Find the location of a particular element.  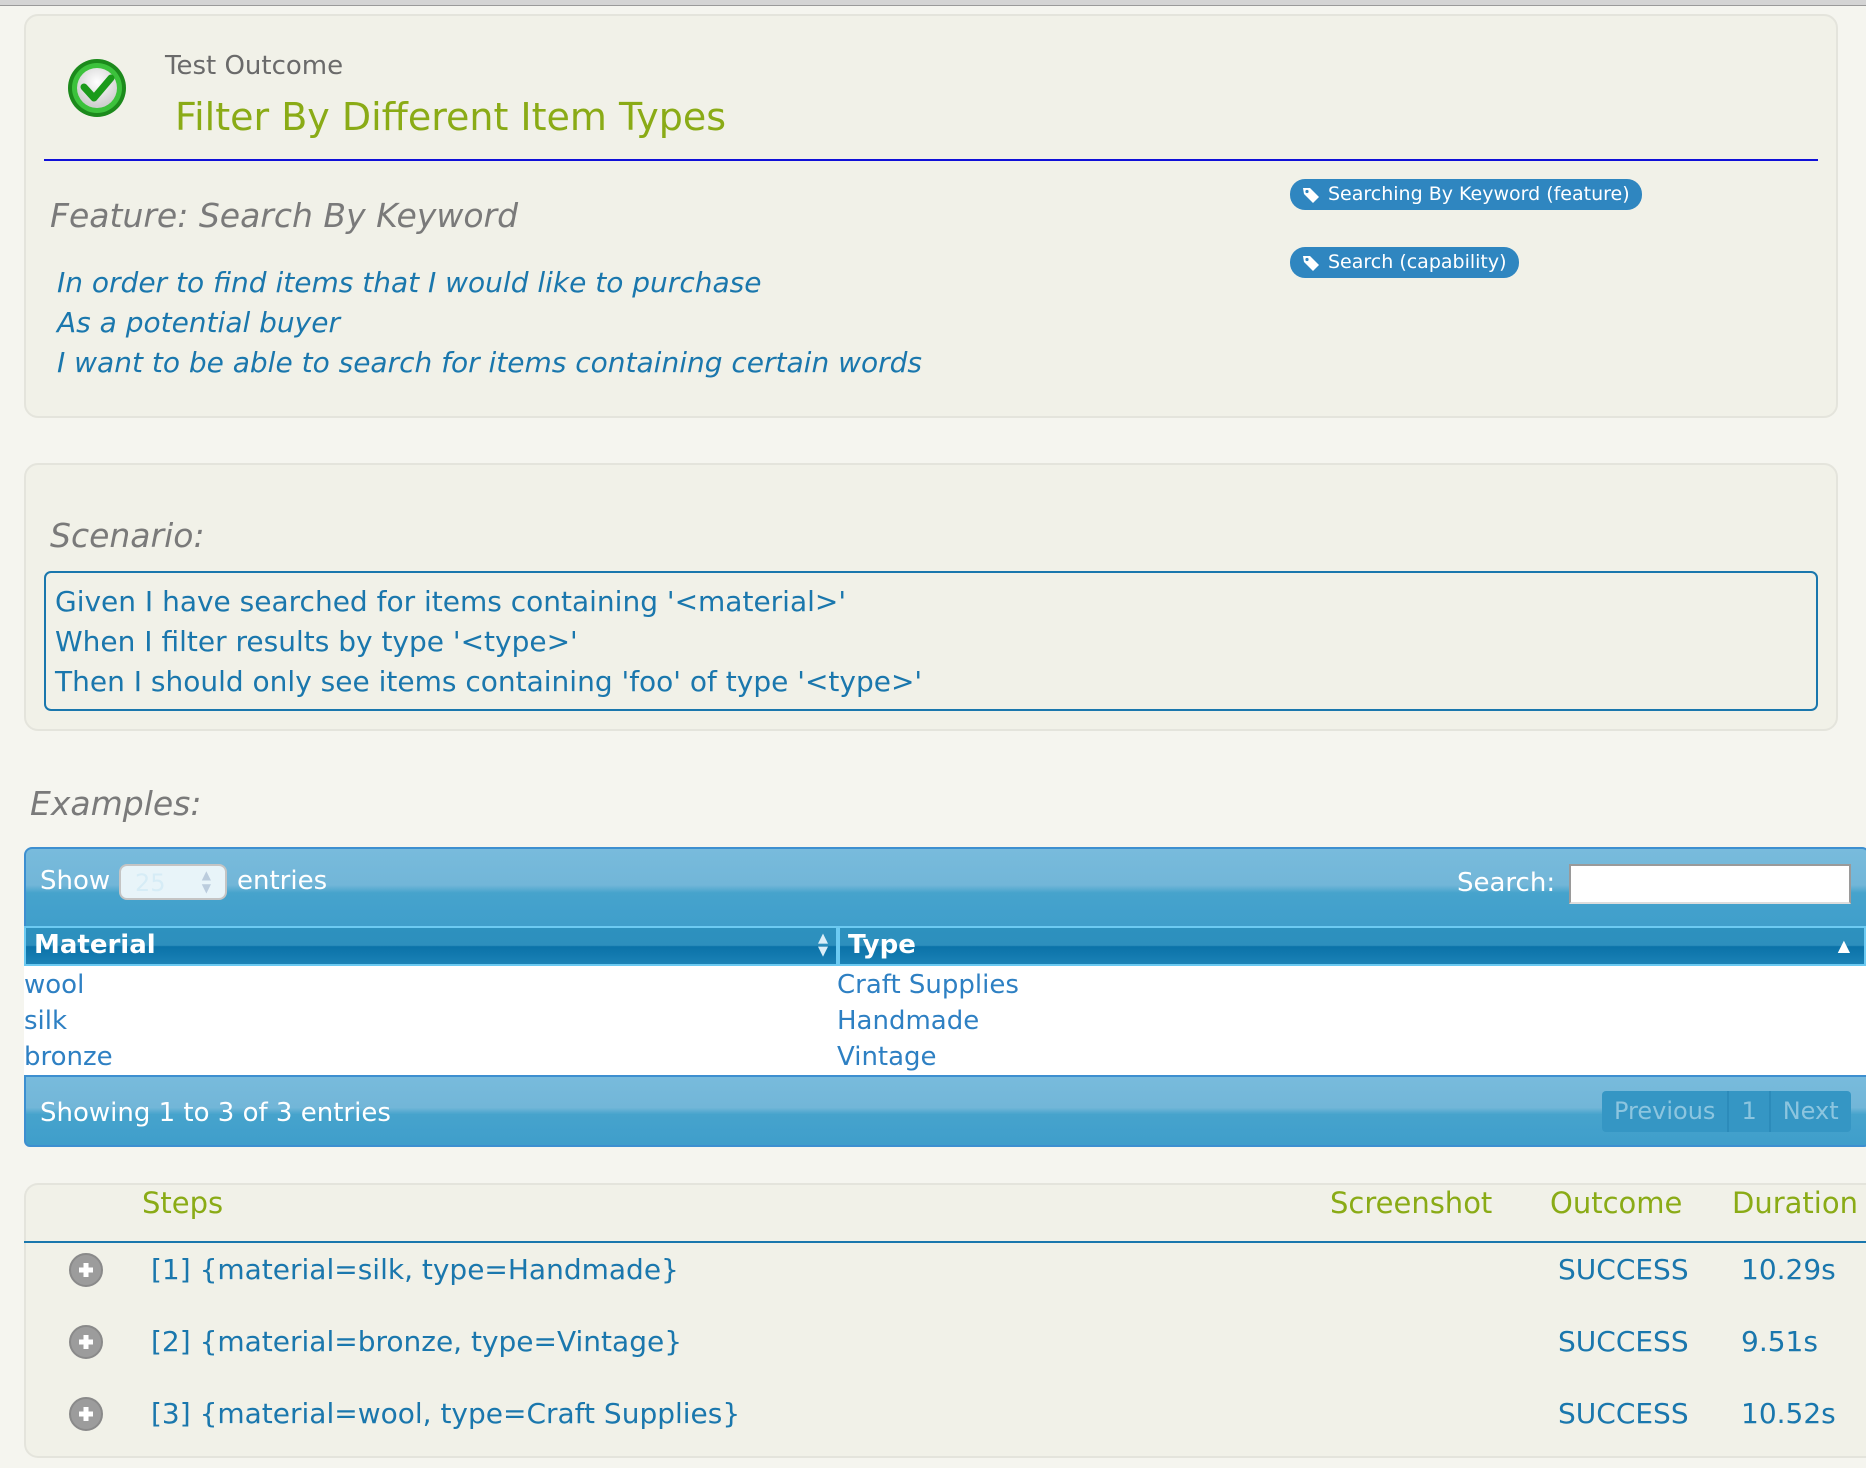

duration-header: Duration is located at coordinates (1795, 1203).